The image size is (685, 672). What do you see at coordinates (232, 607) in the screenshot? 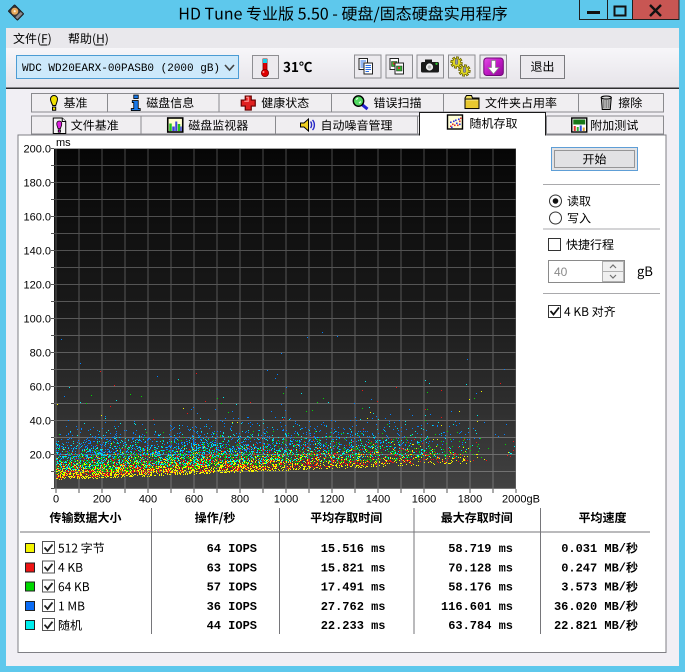
I see `svg-text: 36 IOPS` at bounding box center [232, 607].